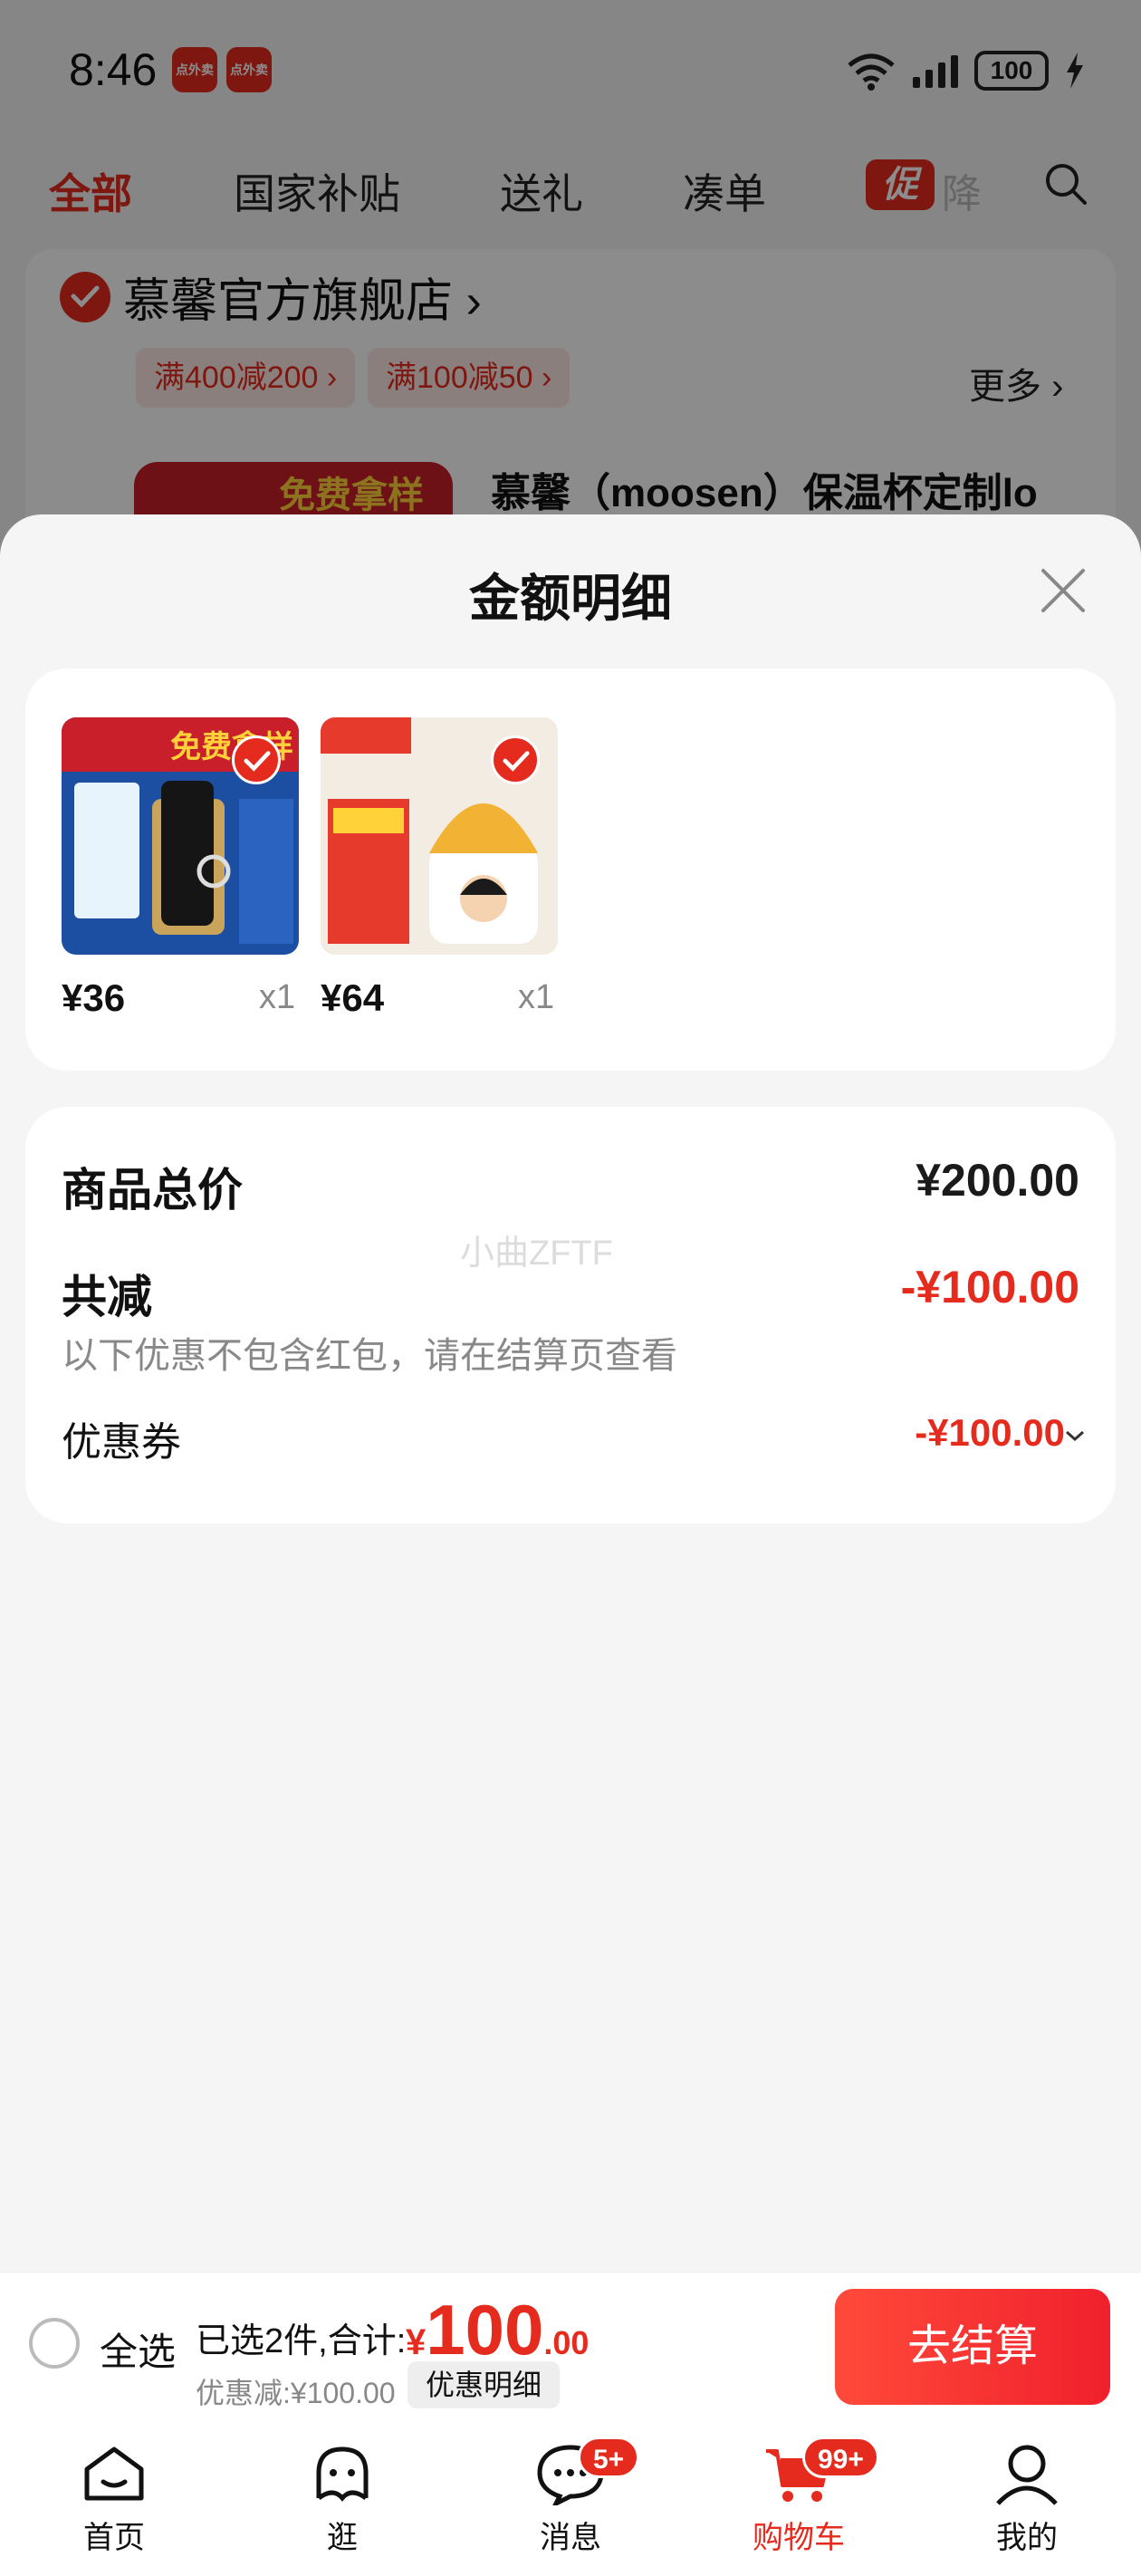 Image resolution: width=1141 pixels, height=2576 pixels. What do you see at coordinates (989, 1287) in the screenshot?
I see `reduction-value: -¥100.00` at bounding box center [989, 1287].